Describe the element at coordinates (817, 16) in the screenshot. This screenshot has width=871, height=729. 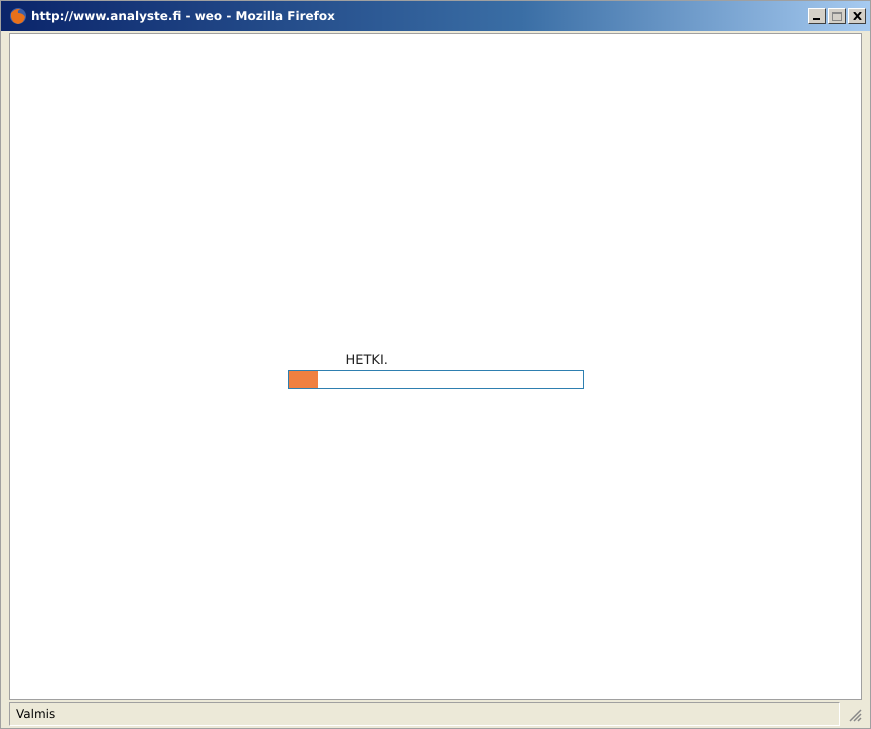
I see `minimize-button` at that location.